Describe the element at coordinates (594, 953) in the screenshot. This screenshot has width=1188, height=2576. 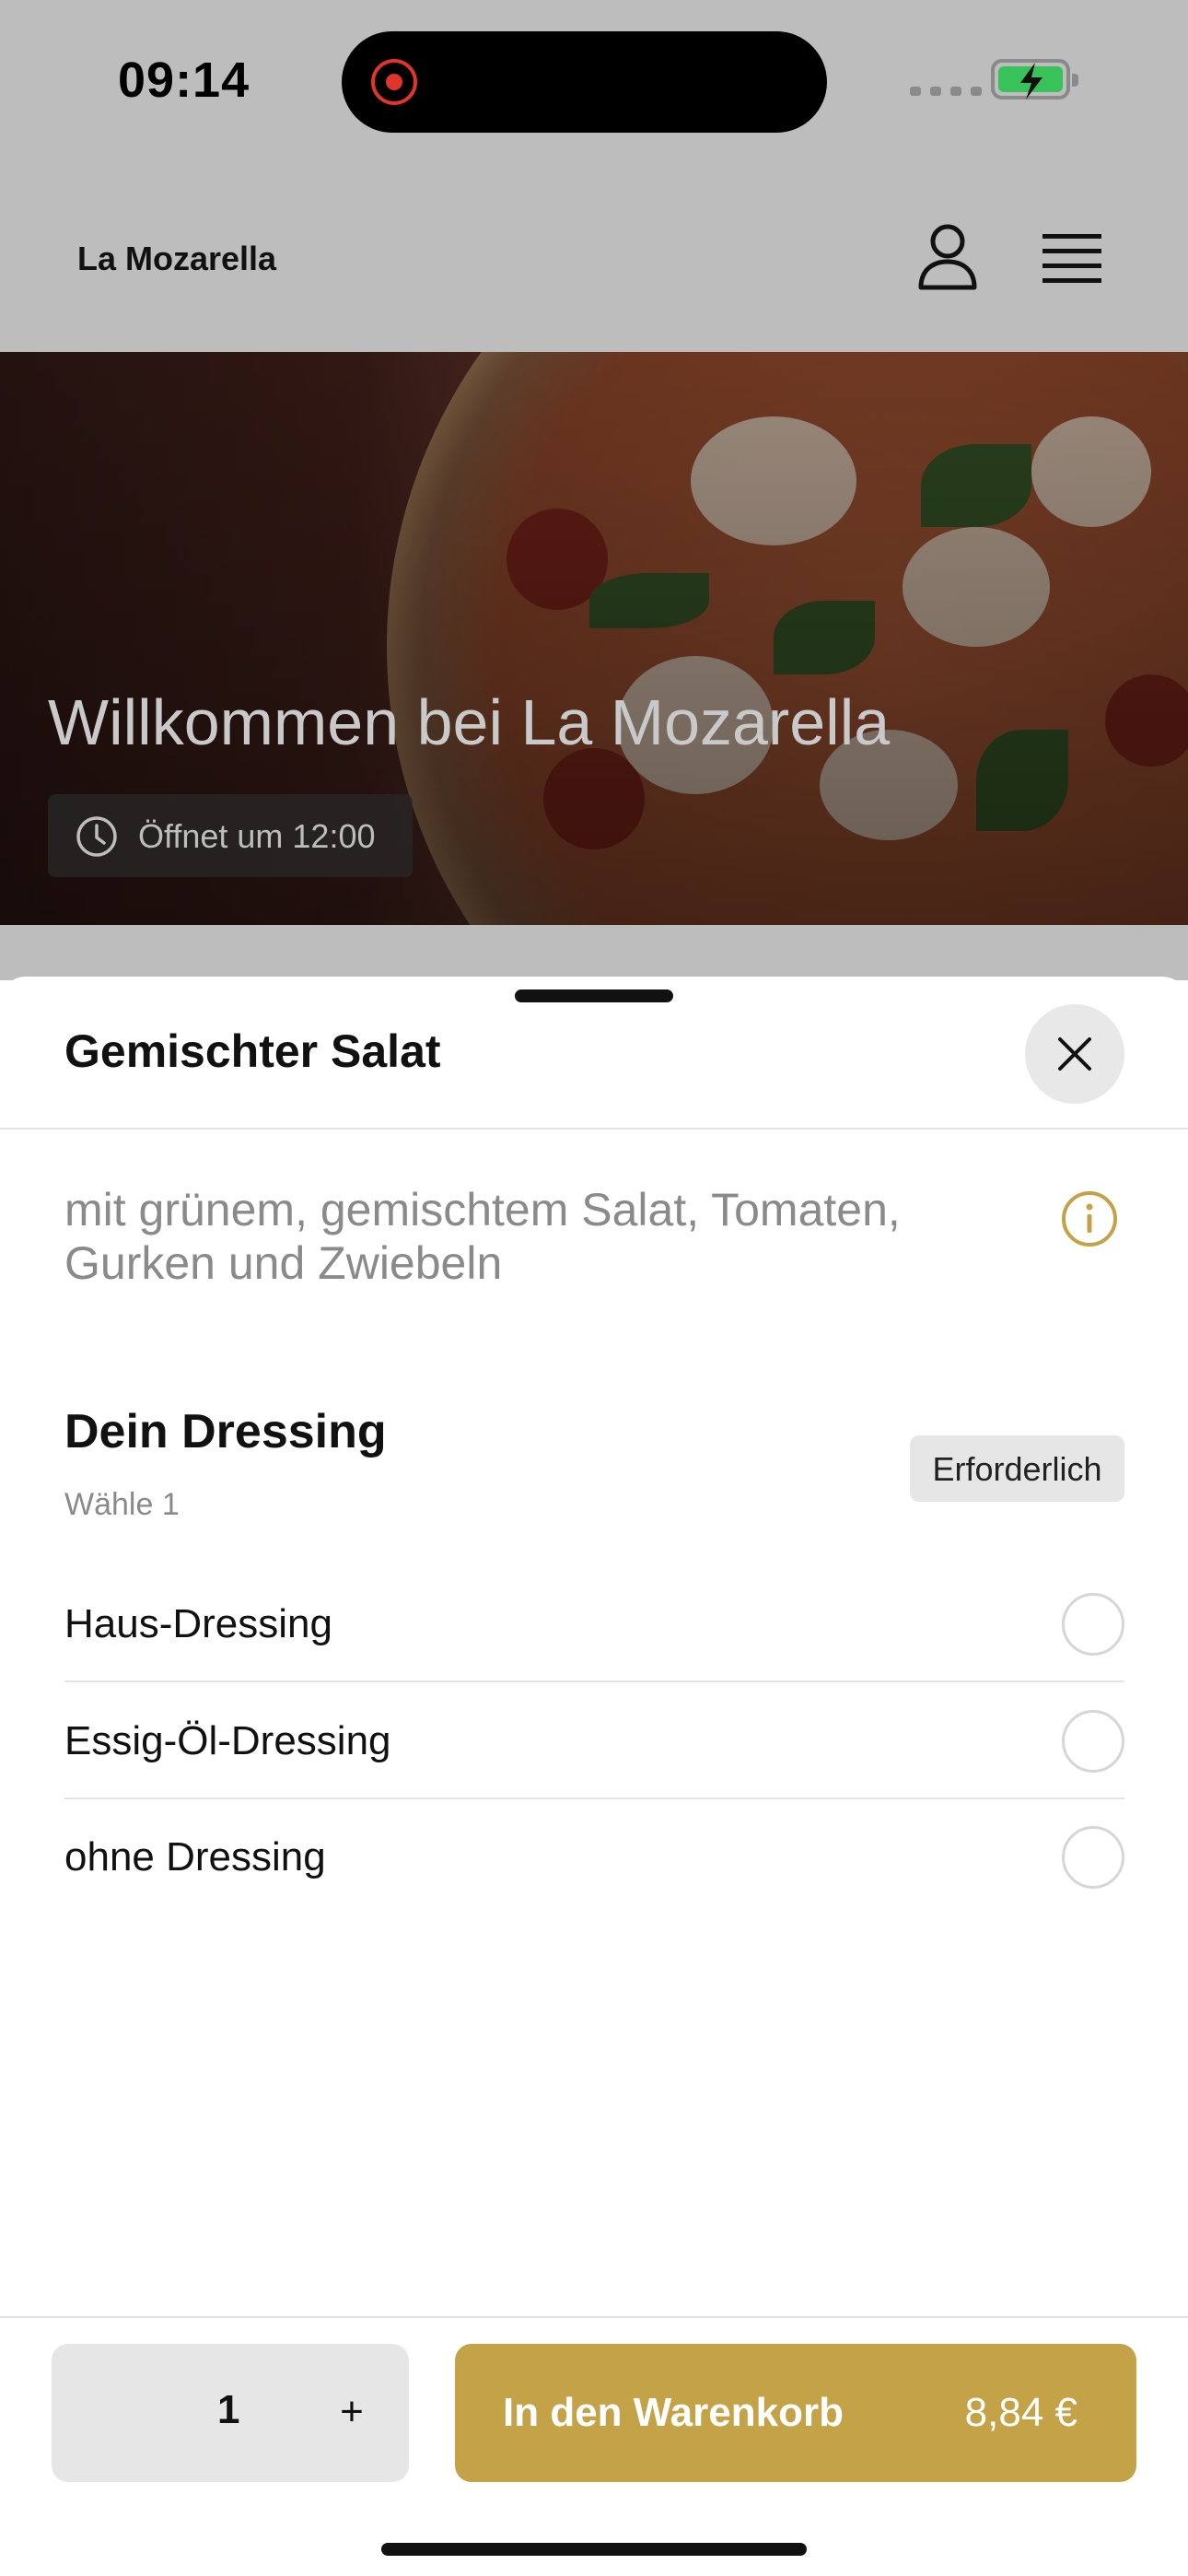
I see `background-content` at that location.